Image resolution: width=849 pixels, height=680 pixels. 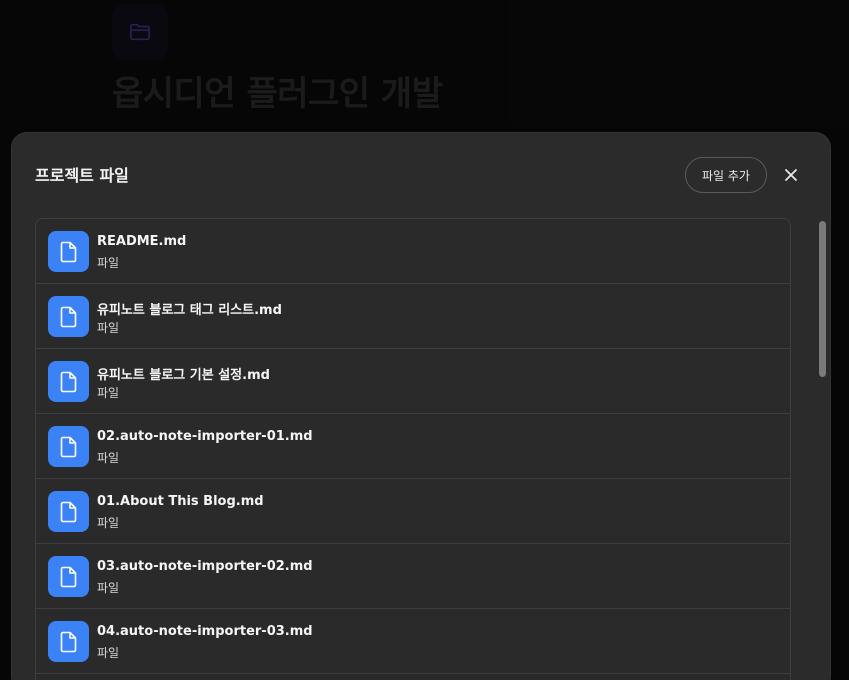 What do you see at coordinates (413, 511) in the screenshot?
I see `file-row: 01.About This Blog.md 파일` at bounding box center [413, 511].